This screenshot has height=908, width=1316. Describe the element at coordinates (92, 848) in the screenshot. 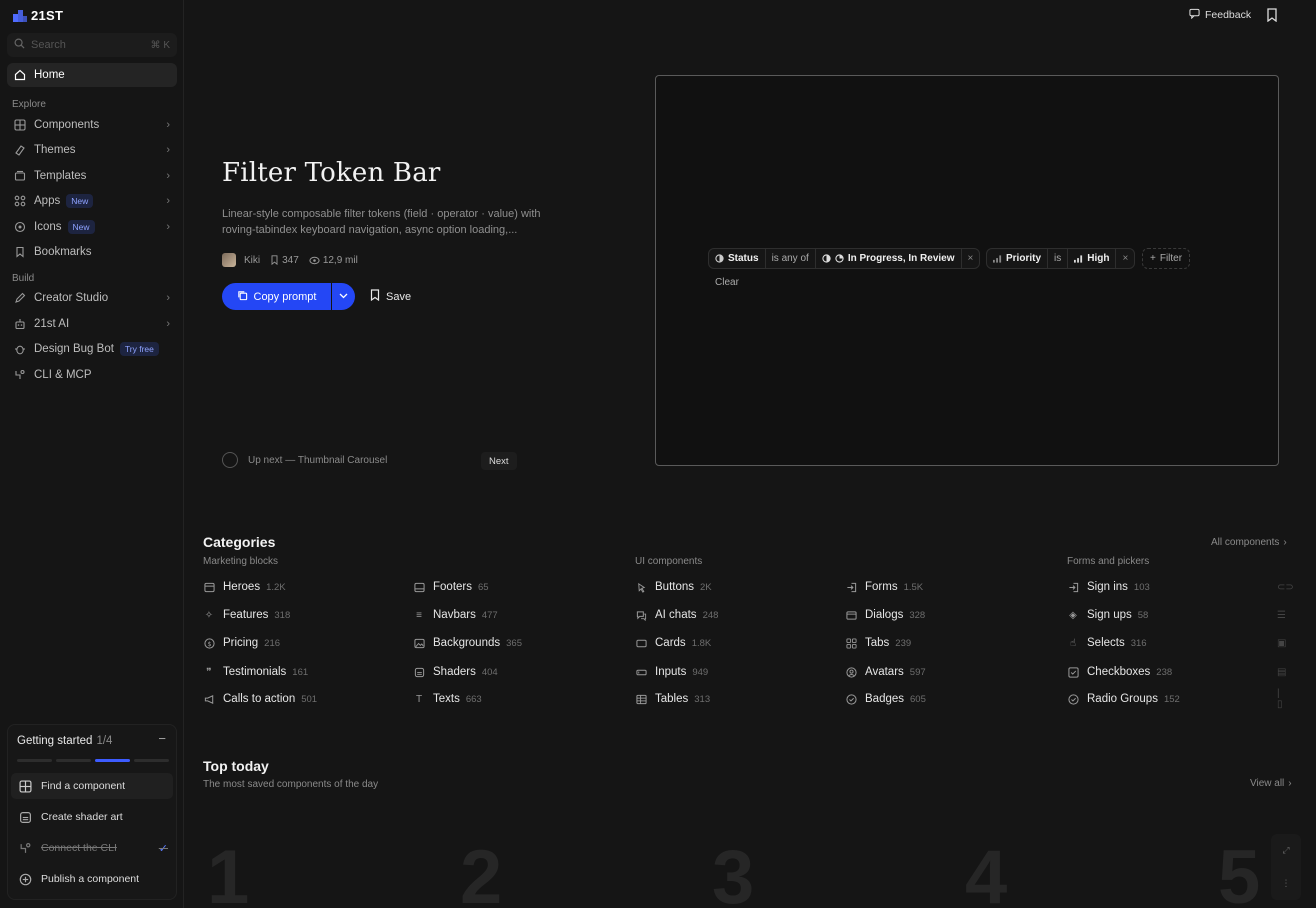

I see `gs-item-connect-cli: Connect the CLI ✓` at that location.